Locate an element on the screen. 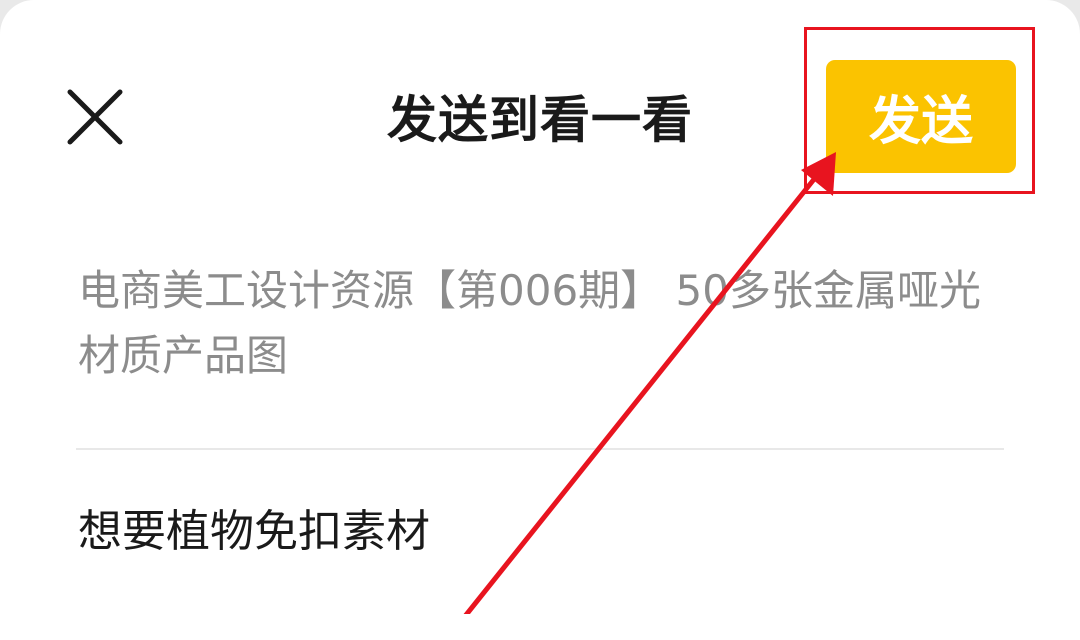 Image resolution: width=1080 pixels, height=640 pixels. send-button: 发送 is located at coordinates (921, 116).